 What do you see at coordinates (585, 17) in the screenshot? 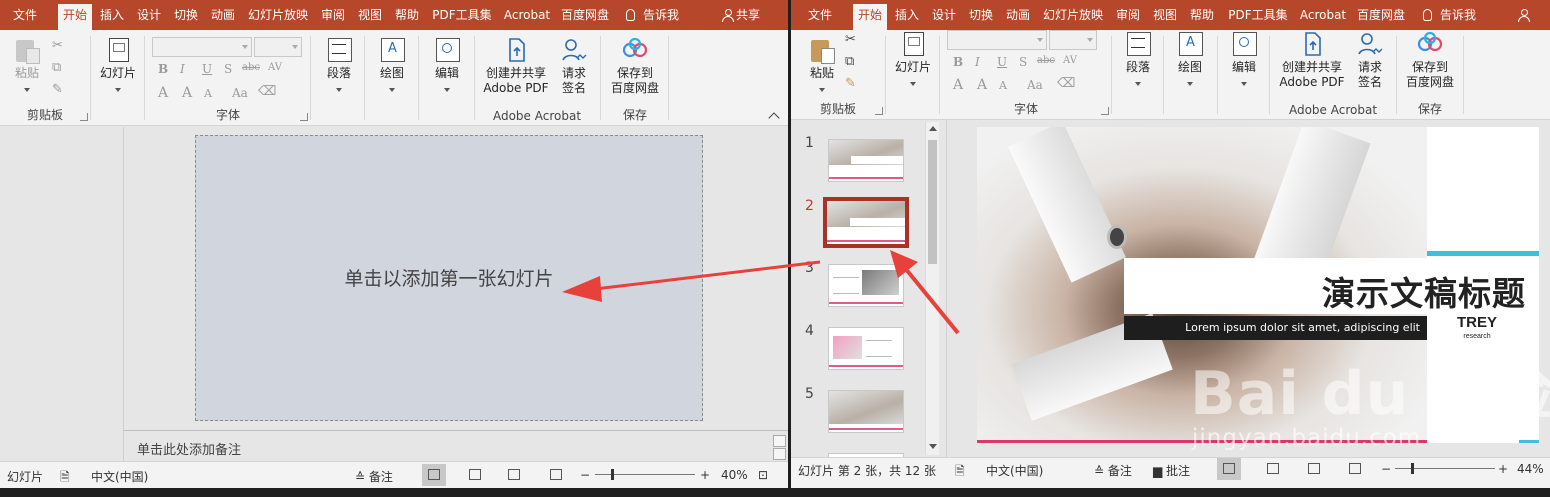
I see `tab-baidu-disk: 百度网盘` at bounding box center [585, 17].